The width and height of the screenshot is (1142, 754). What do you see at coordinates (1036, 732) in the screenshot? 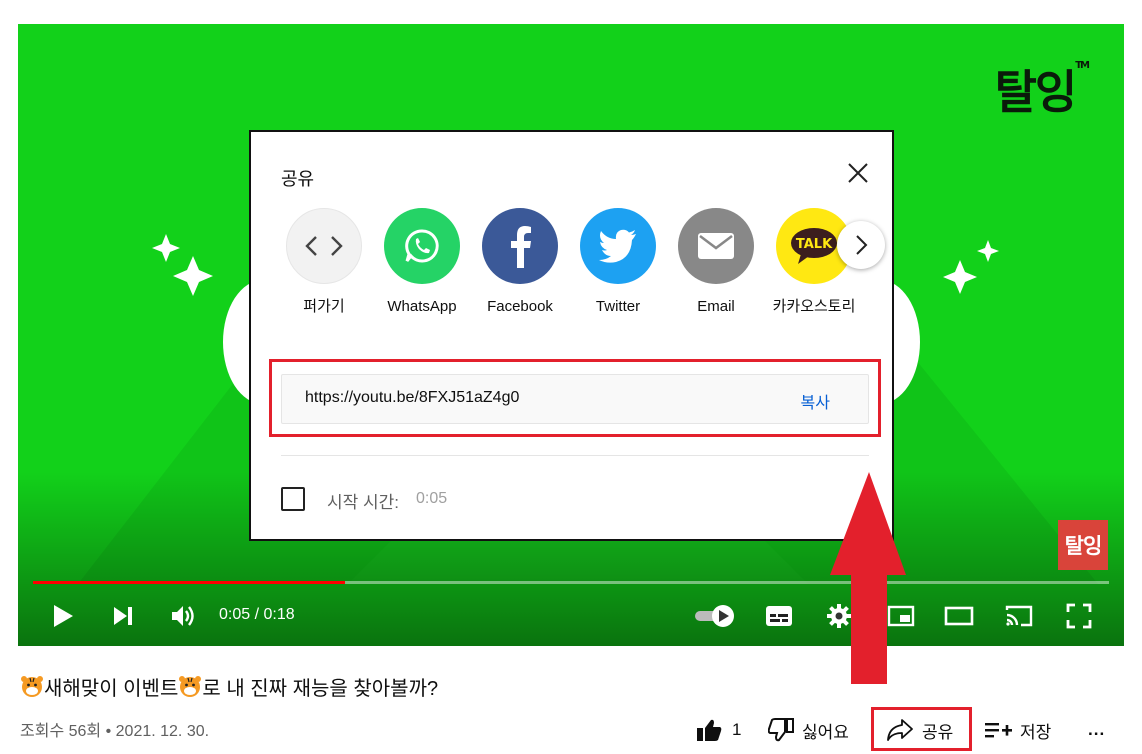
I see `save-label: 저장` at bounding box center [1036, 732].